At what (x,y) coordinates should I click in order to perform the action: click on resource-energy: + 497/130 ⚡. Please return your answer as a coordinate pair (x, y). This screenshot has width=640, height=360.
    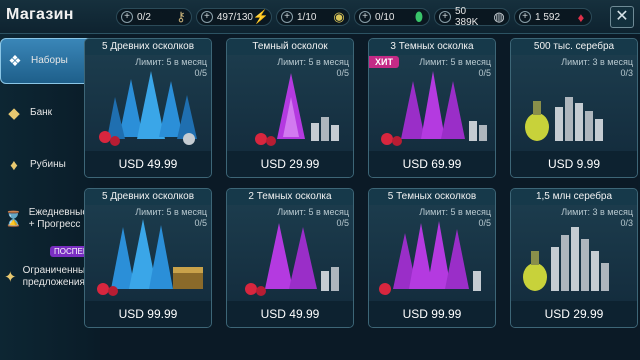
    Looking at the image, I should click on (234, 17).